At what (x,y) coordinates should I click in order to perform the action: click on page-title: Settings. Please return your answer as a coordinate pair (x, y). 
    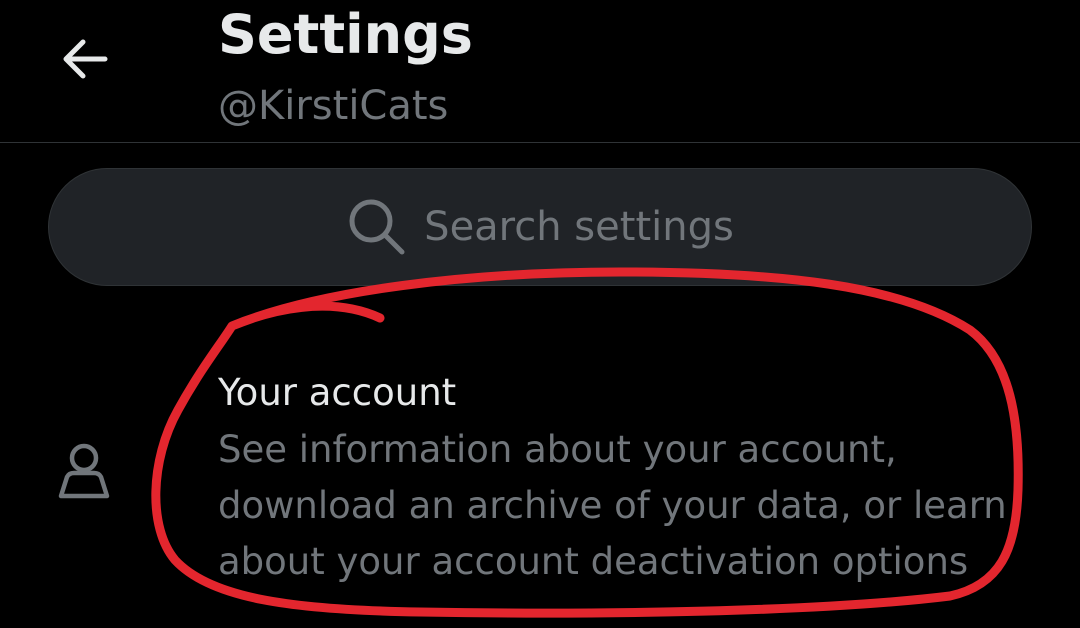
    Looking at the image, I should click on (345, 34).